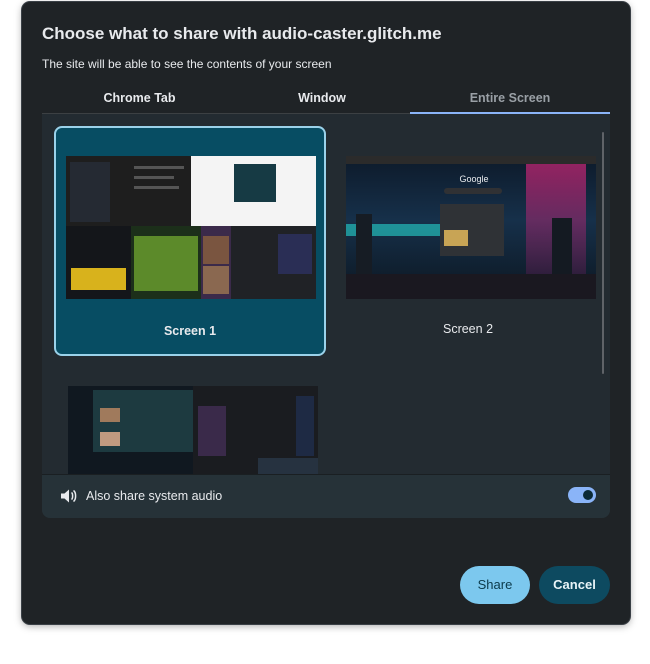 This screenshot has width=650, height=664. I want to click on screen-1-label: Screen 1, so click(190, 331).